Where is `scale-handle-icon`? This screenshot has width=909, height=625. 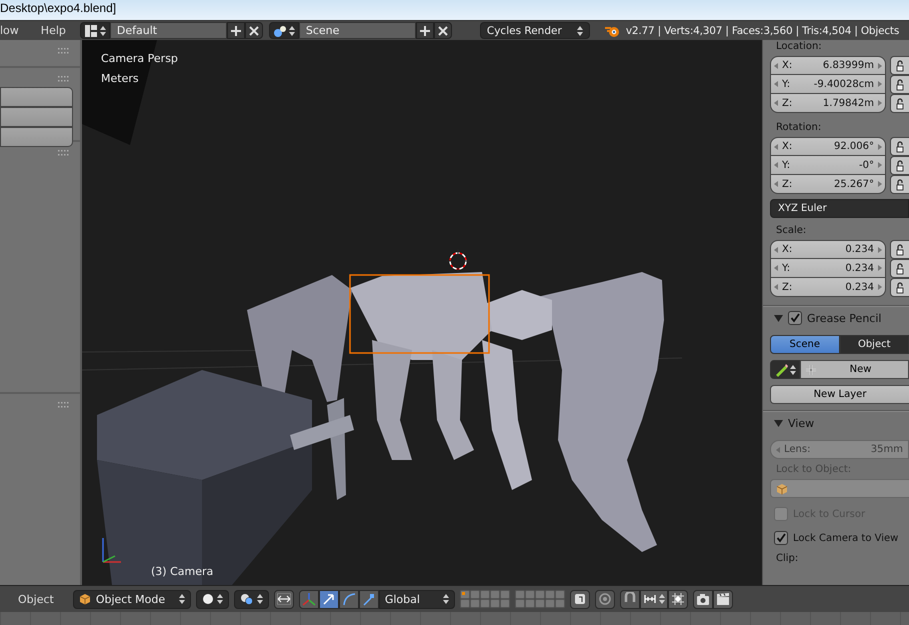 scale-handle-icon is located at coordinates (369, 599).